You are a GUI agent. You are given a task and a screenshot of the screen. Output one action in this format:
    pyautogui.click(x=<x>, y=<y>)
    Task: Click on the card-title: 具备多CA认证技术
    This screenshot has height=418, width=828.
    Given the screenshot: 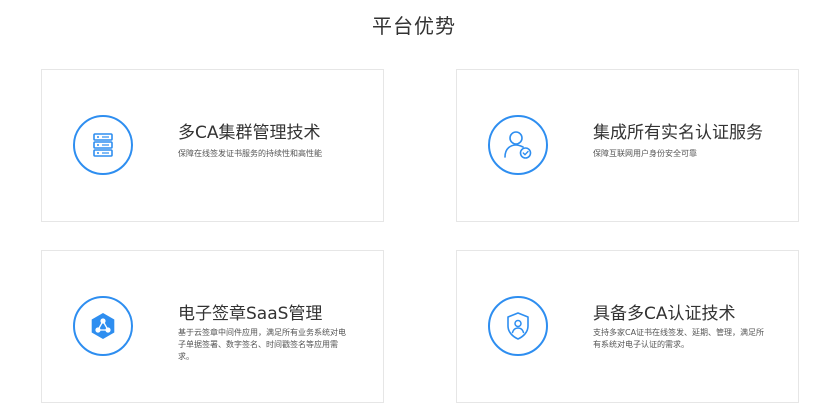 What is the action you would take?
    pyautogui.click(x=664, y=314)
    